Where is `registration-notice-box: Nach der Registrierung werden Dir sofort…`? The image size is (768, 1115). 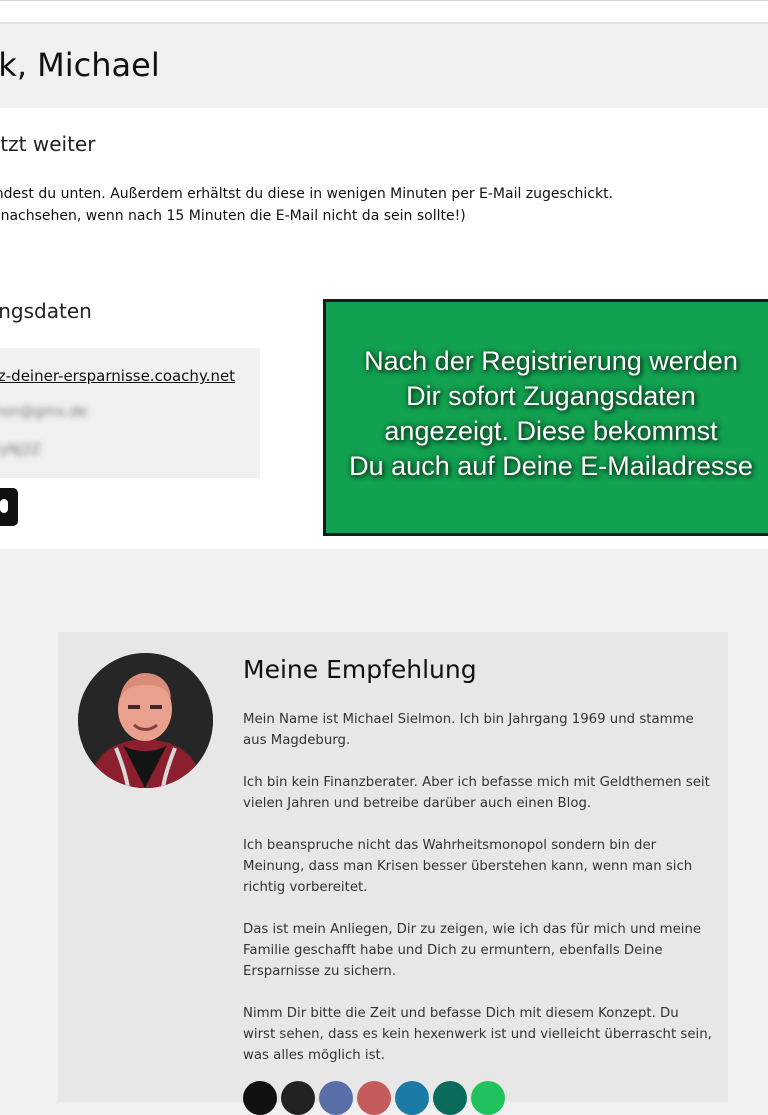
registration-notice-box: Nach der Registrierung werden Dir sofort… is located at coordinates (545, 417).